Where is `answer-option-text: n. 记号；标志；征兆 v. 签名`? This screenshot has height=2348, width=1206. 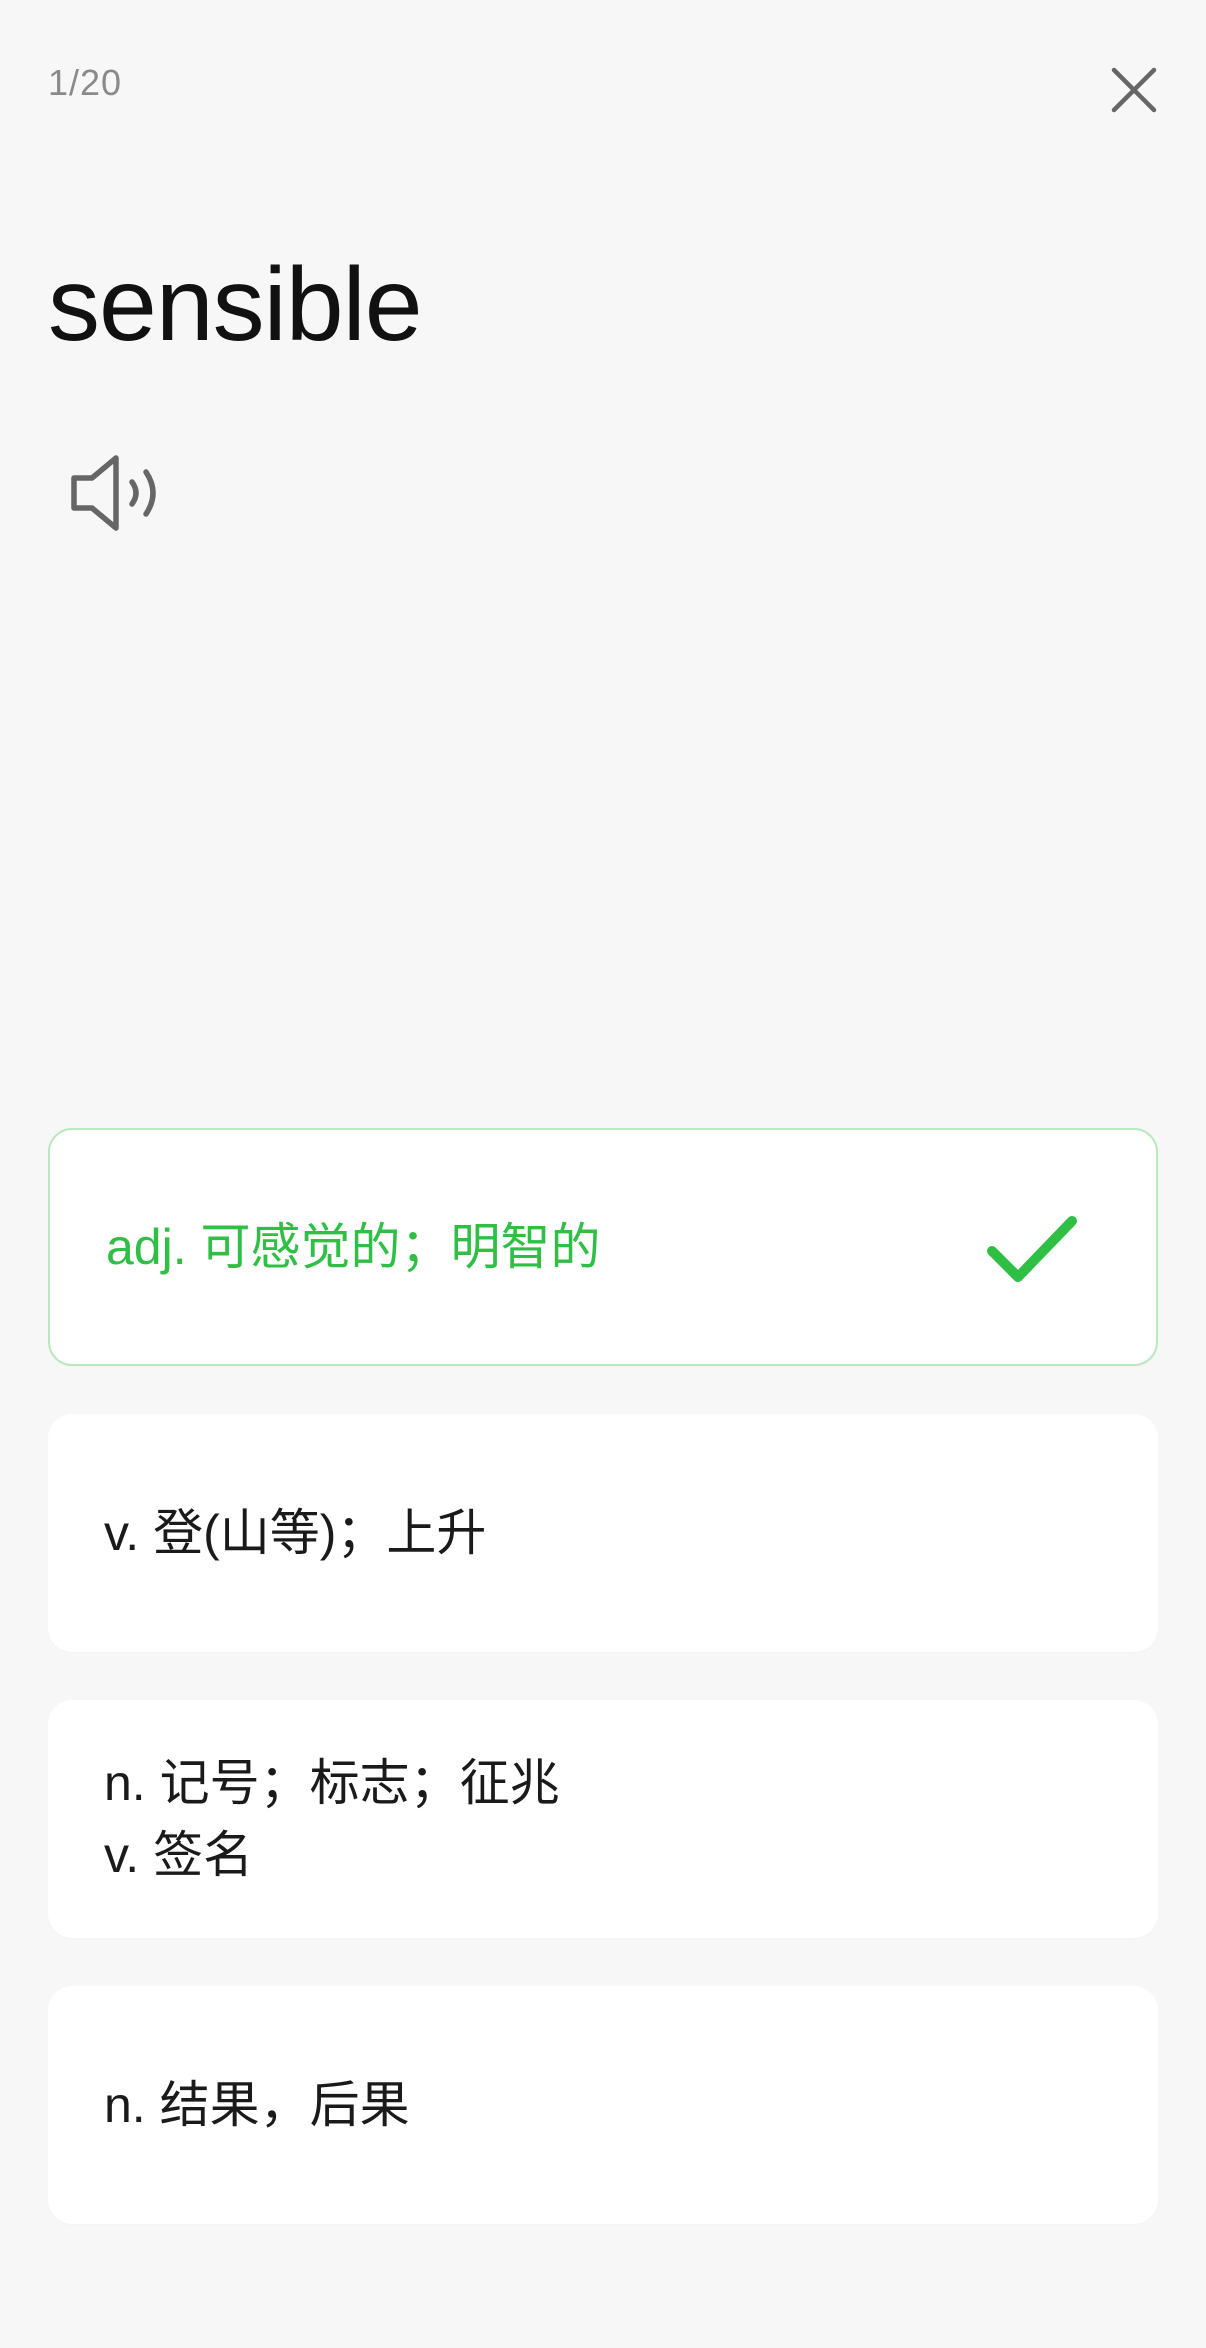
answer-option-text: n. 记号；标志；征兆 v. 签名 is located at coordinates (332, 1819).